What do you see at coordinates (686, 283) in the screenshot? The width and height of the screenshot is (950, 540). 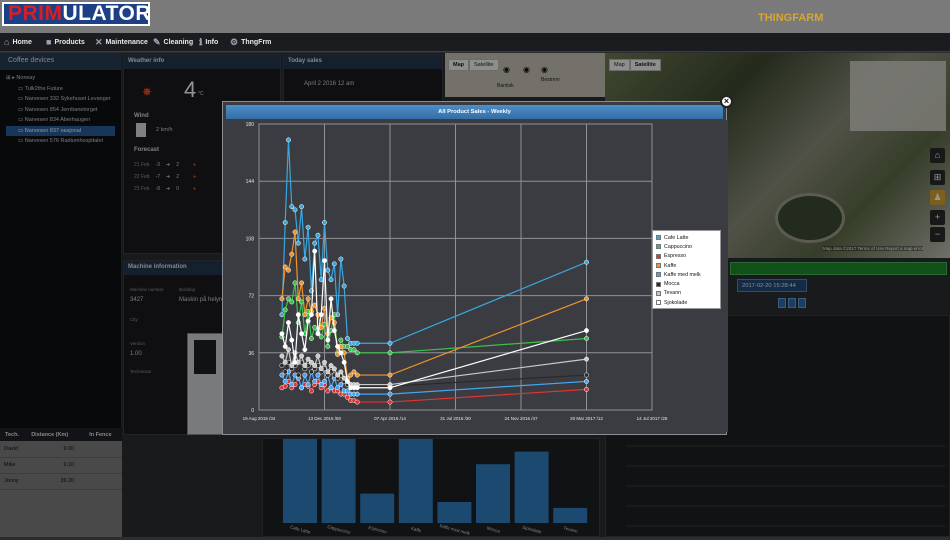 I see `legend-item: Mocca` at bounding box center [686, 283].